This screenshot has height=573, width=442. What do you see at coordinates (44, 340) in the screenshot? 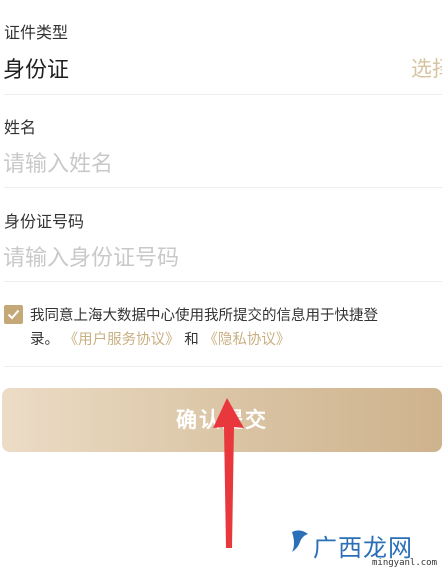
I see `agreement-text-end: 录。` at bounding box center [44, 340].